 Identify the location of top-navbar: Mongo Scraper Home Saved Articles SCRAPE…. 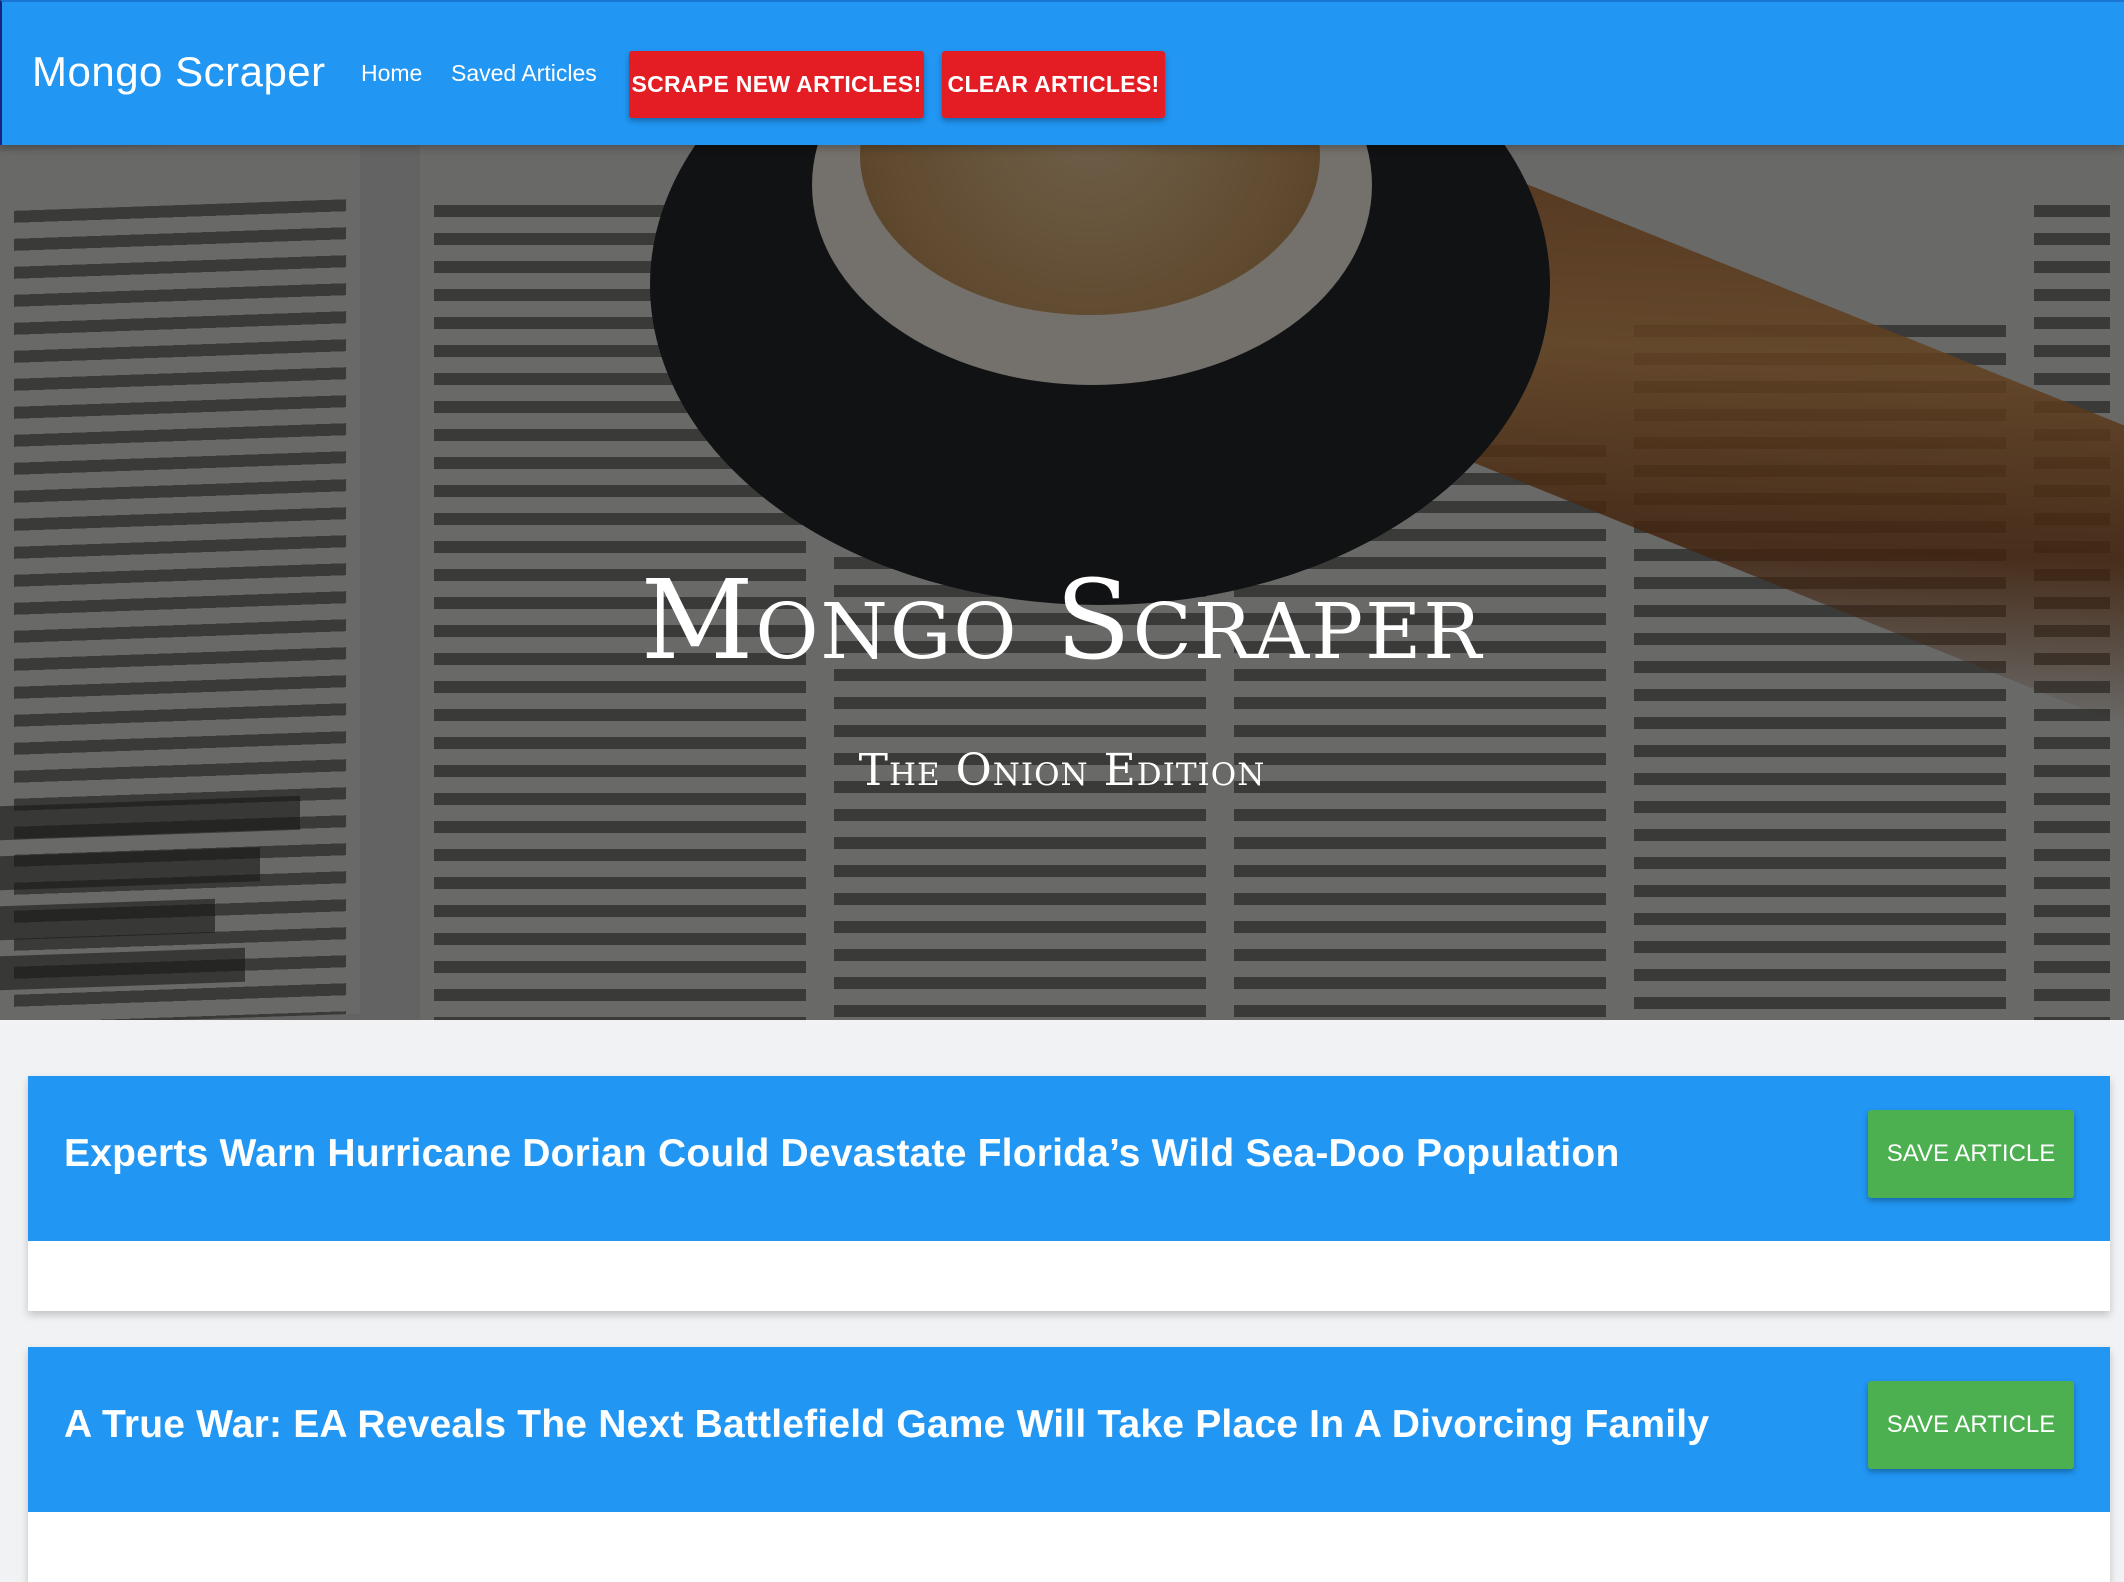
(1062, 72).